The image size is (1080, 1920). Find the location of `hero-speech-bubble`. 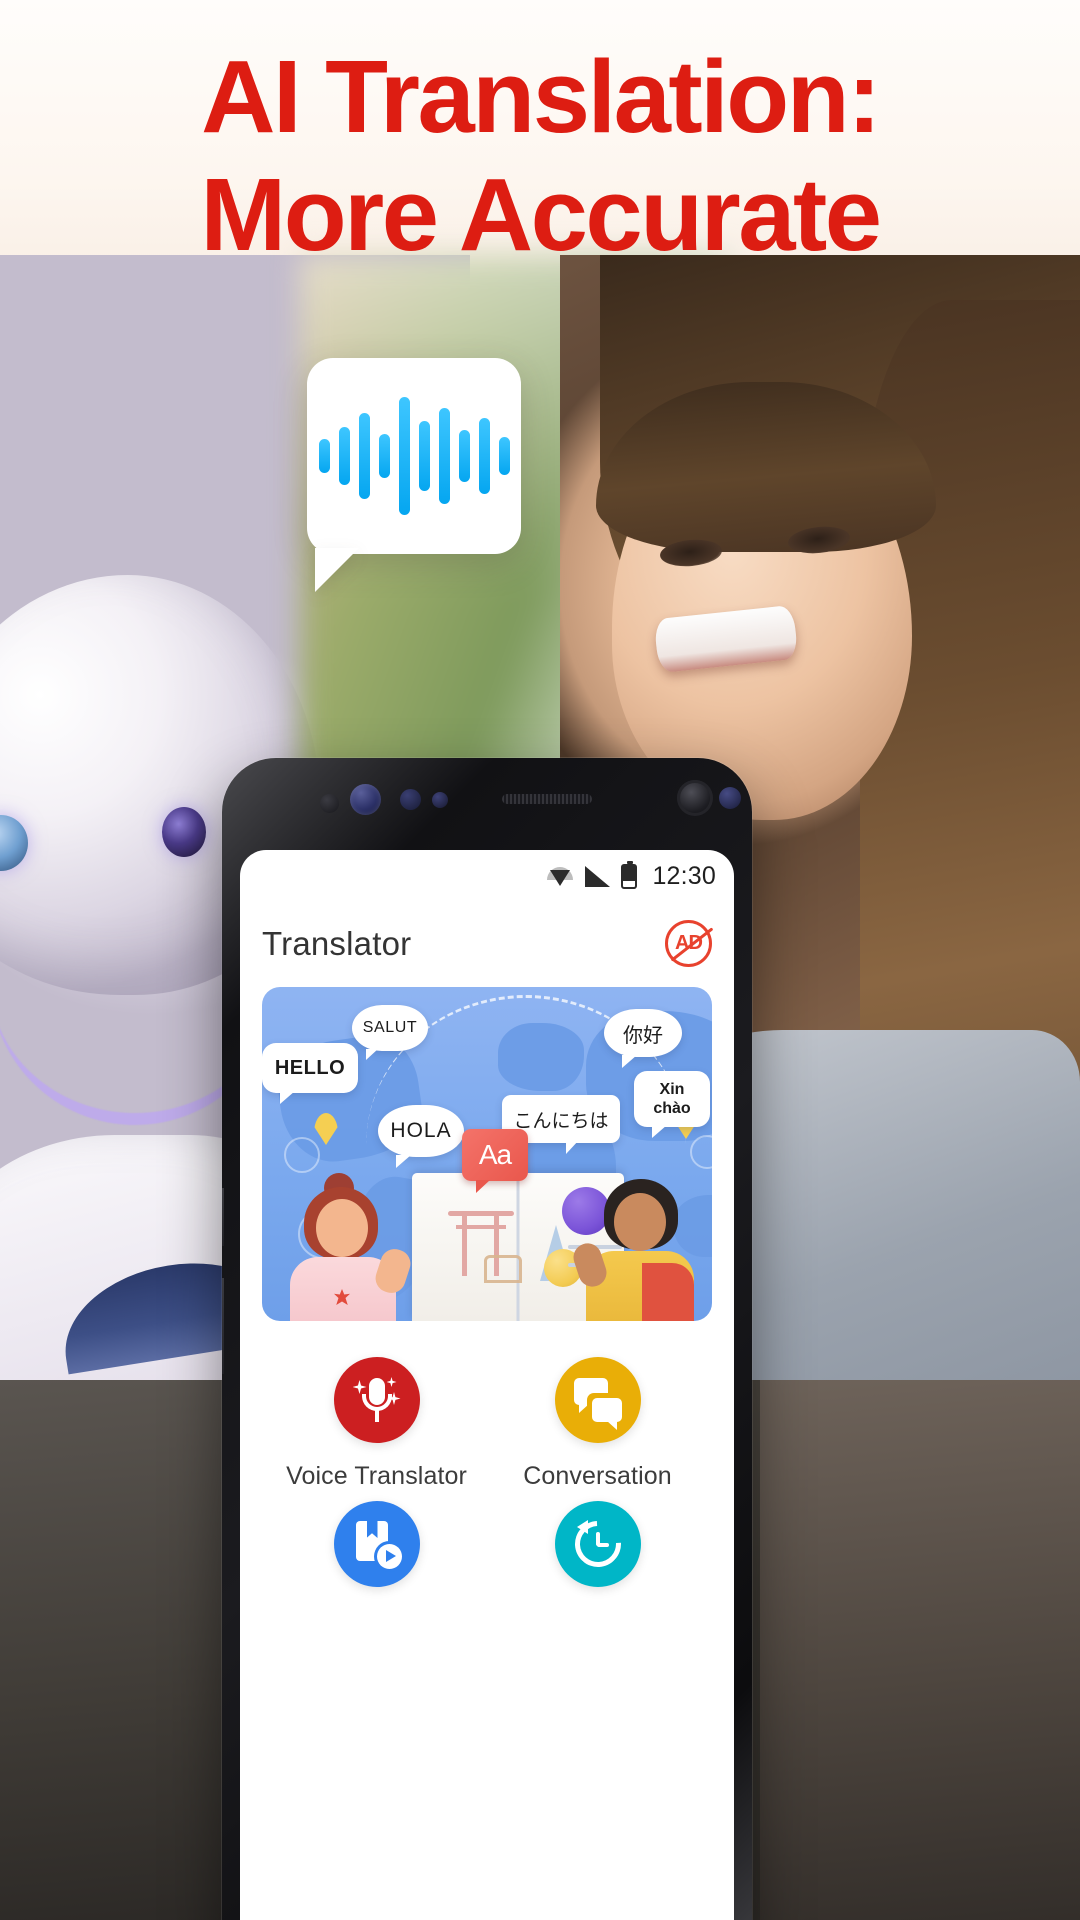

hero-speech-bubble is located at coordinates (414, 475).